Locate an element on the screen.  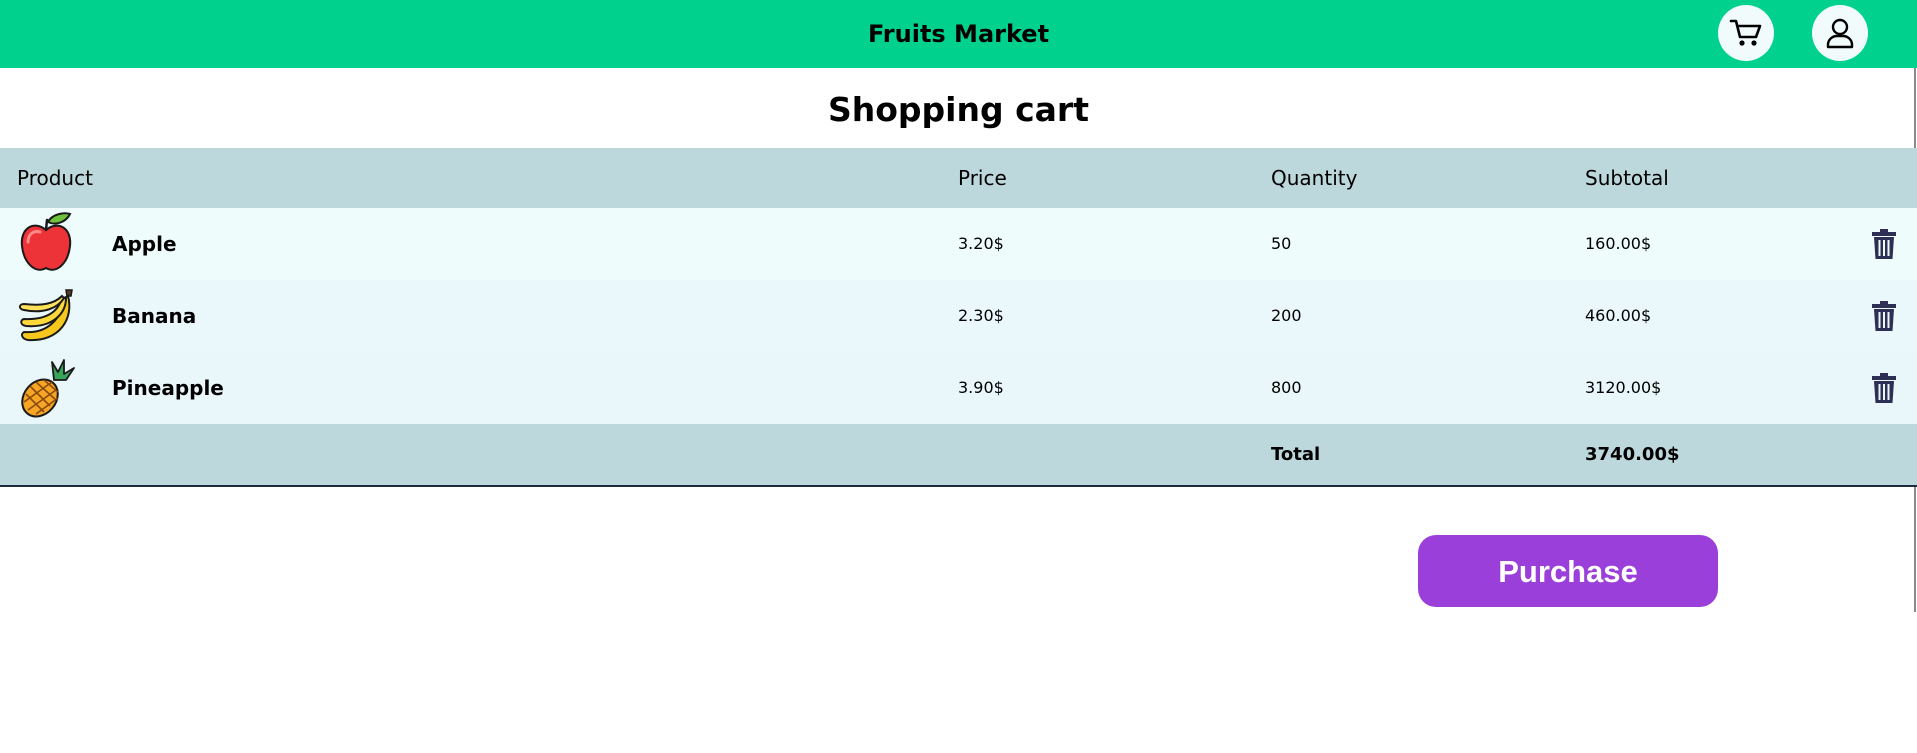
shopping-cart-icon is located at coordinates (1745, 32).